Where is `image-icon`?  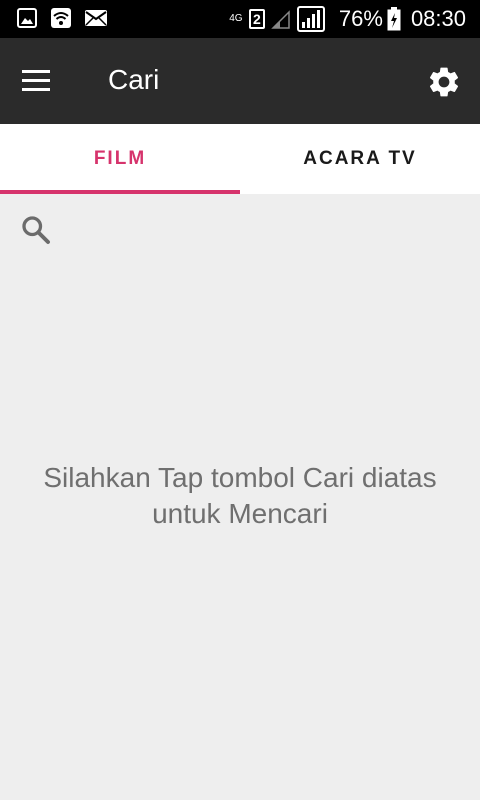 image-icon is located at coordinates (27, 18).